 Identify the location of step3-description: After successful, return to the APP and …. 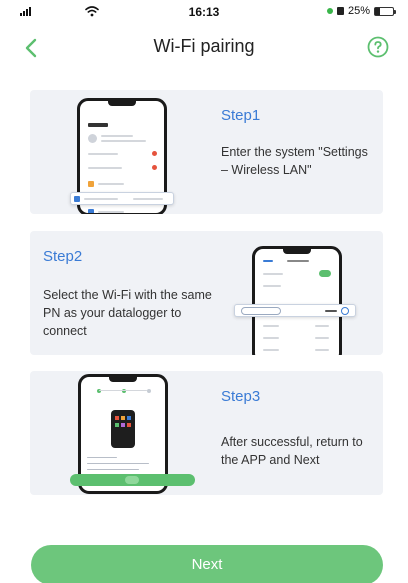
(292, 451).